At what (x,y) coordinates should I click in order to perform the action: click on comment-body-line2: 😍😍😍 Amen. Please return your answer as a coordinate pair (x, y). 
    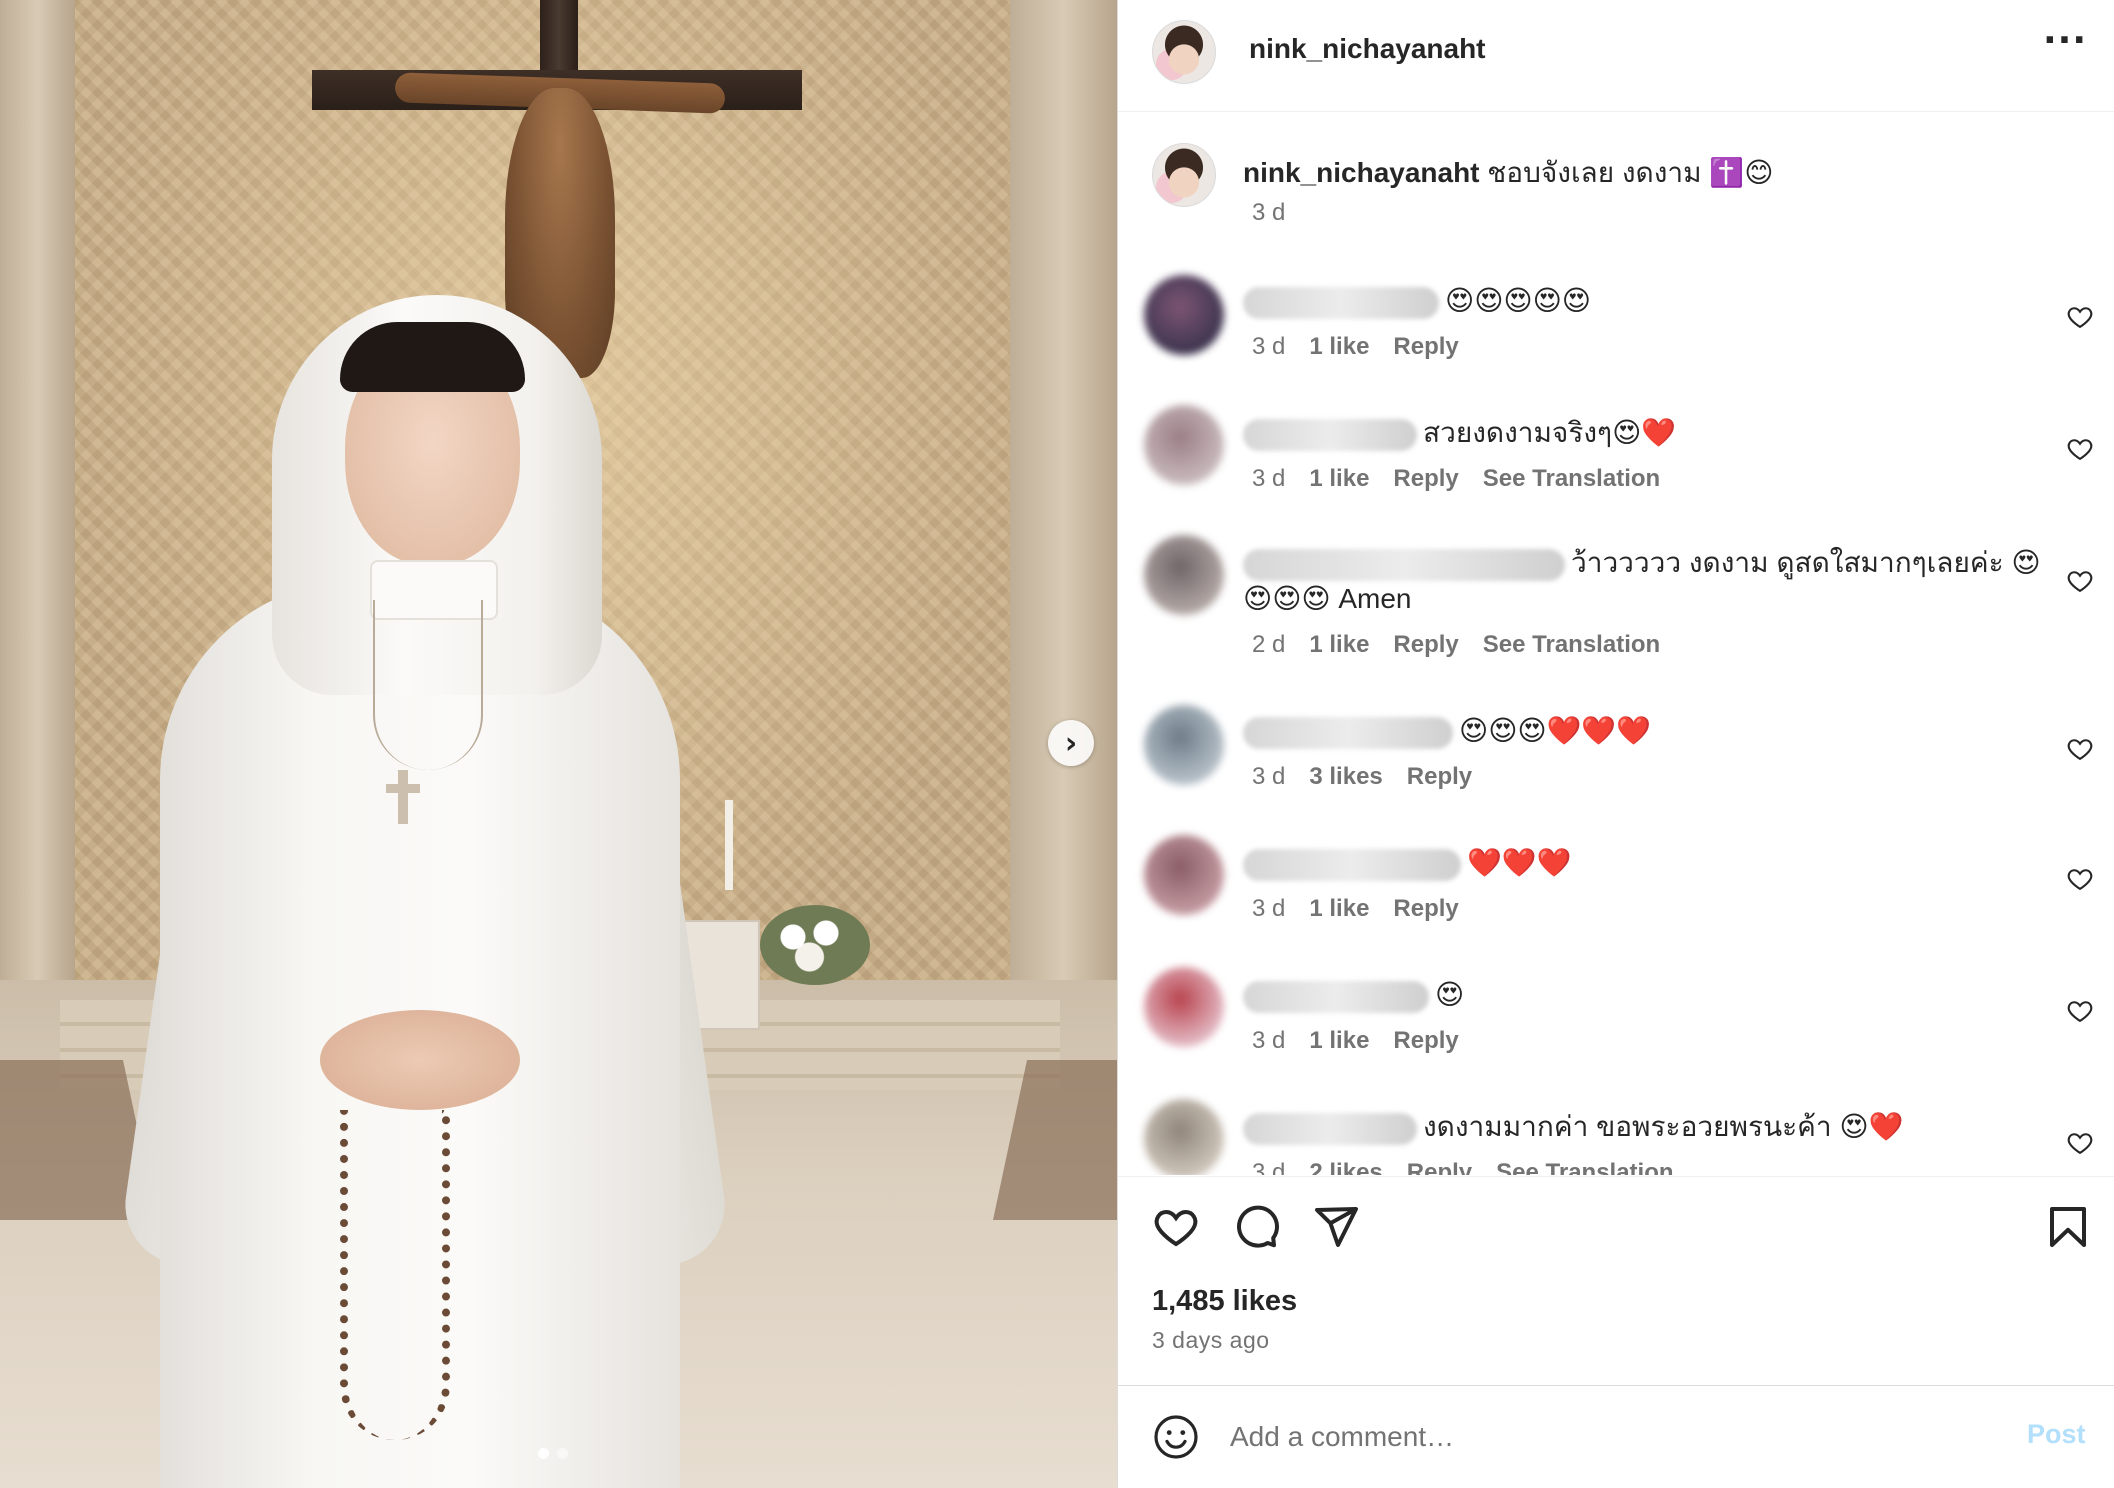
    Looking at the image, I should click on (1327, 598).